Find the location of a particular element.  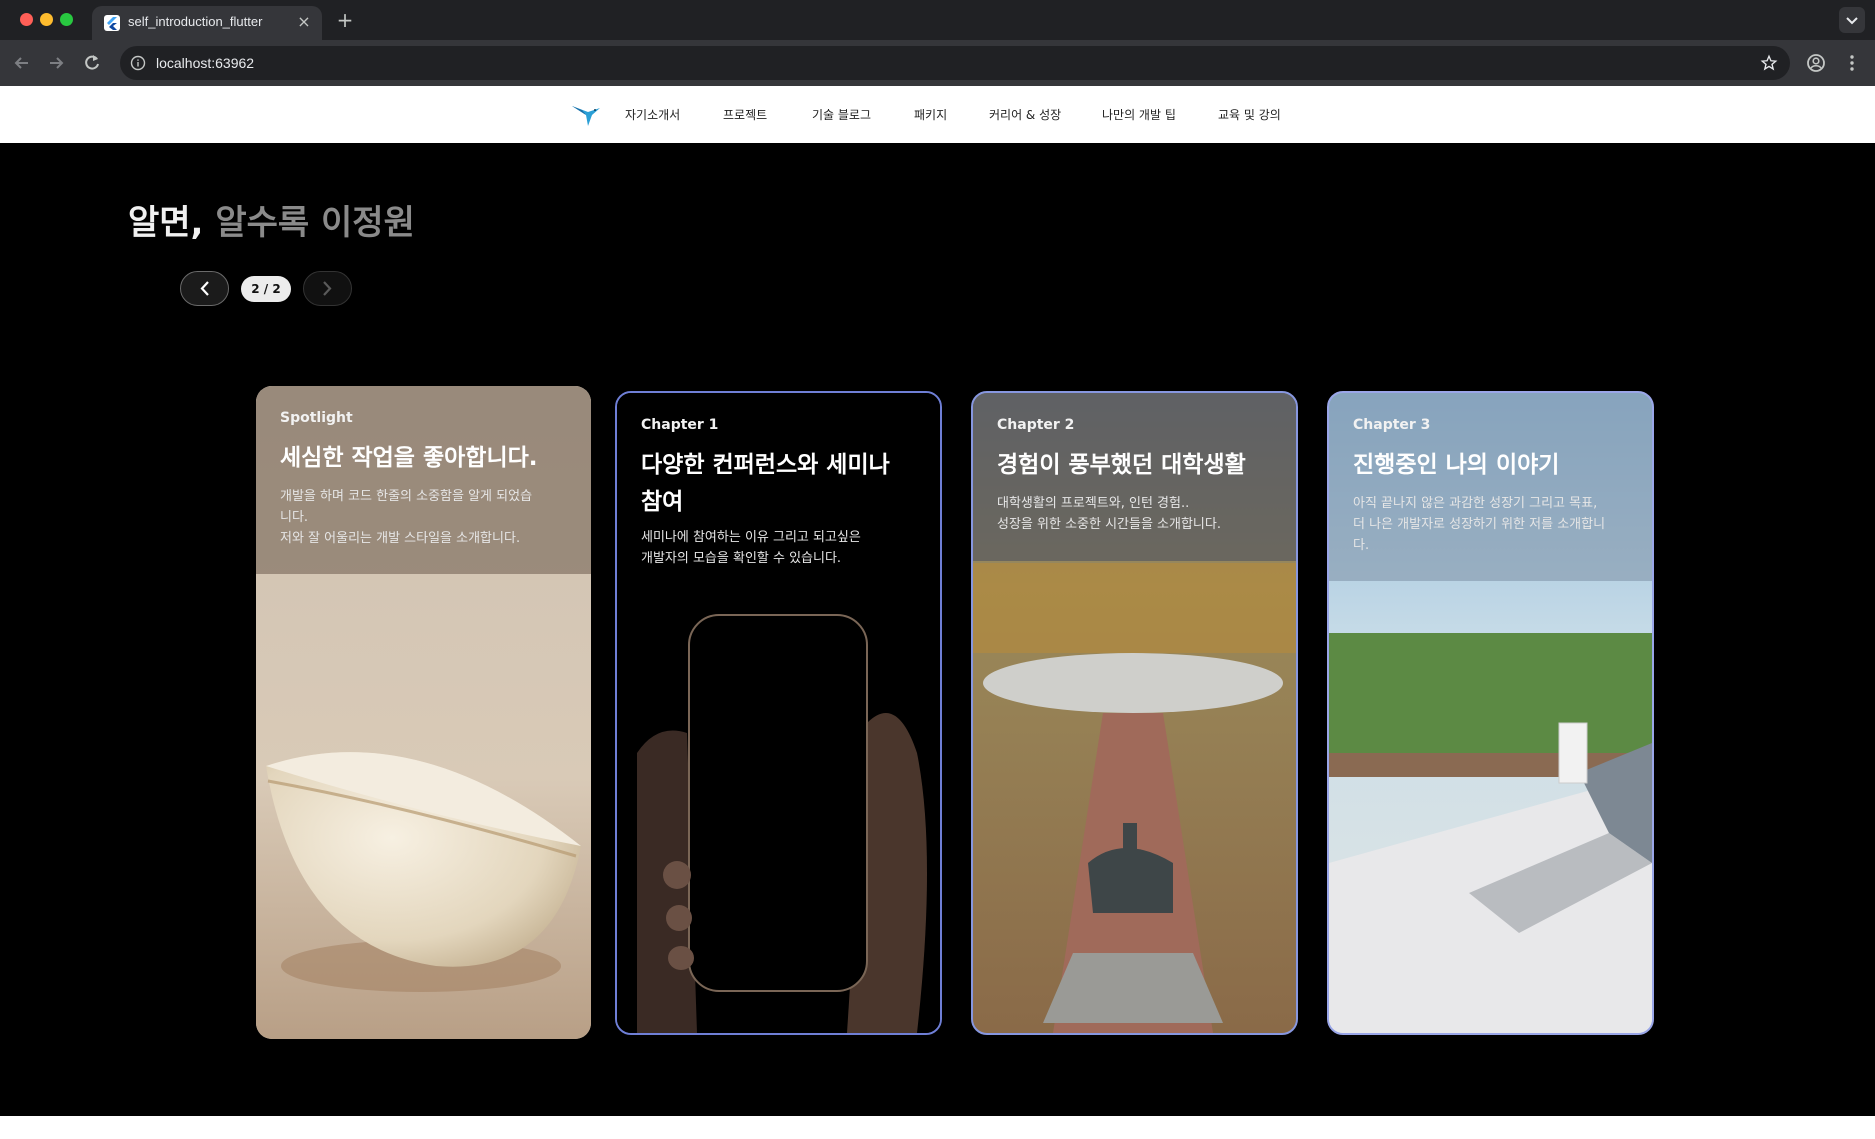

site-info-icon is located at coordinates (138, 63).